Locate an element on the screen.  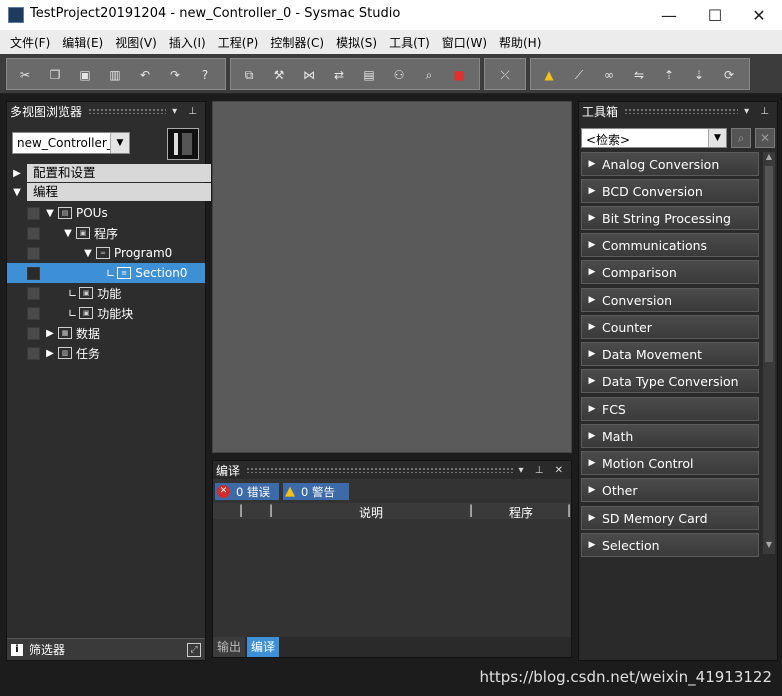
scroll-down-icon: ▼ is located at coordinates (769, 546).